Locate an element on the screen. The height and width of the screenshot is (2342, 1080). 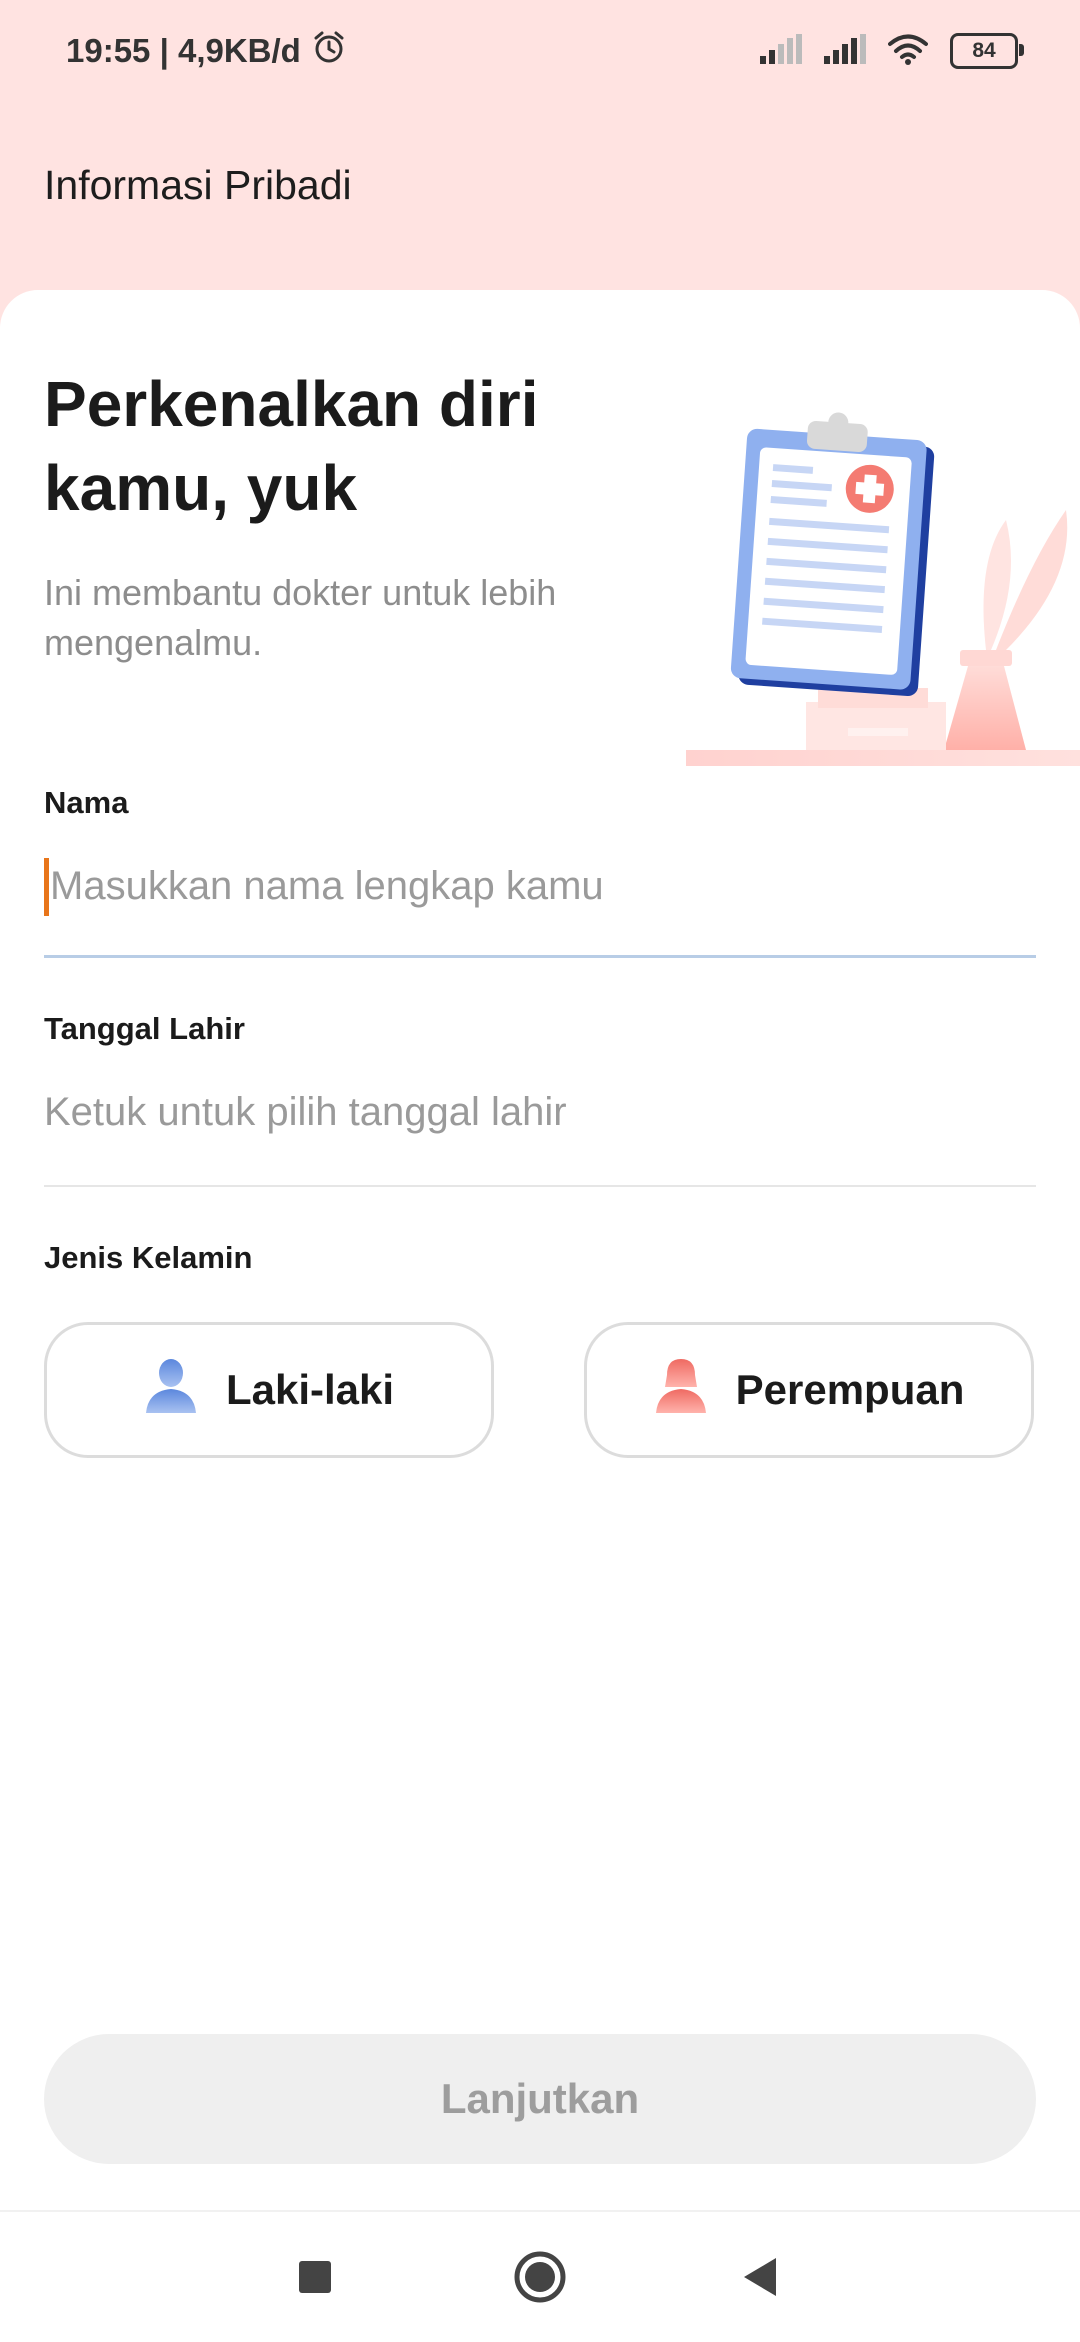
name-input is located at coordinates (540, 886).